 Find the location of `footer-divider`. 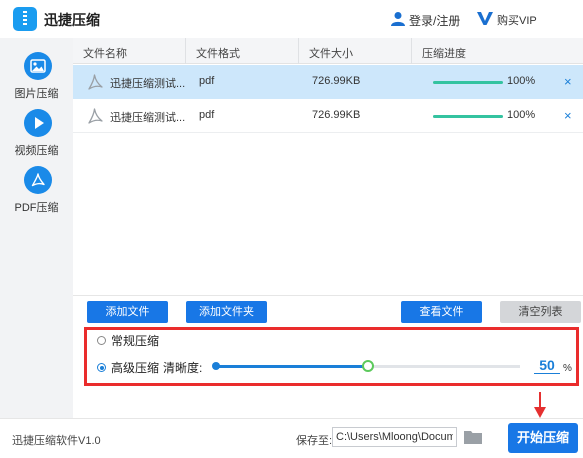

footer-divider is located at coordinates (291, 418).